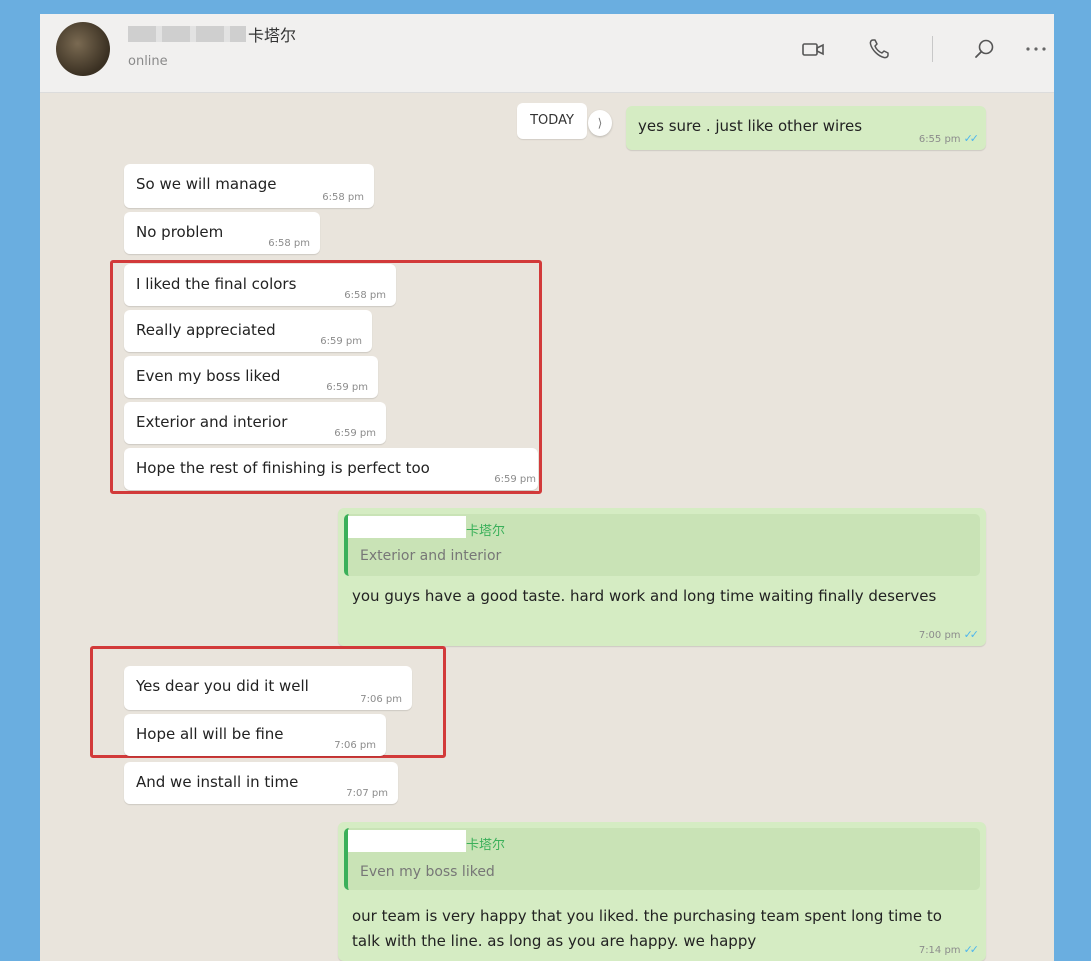 The height and width of the screenshot is (961, 1091). What do you see at coordinates (217, 782) in the screenshot?
I see `message-text: And we install in time` at bounding box center [217, 782].